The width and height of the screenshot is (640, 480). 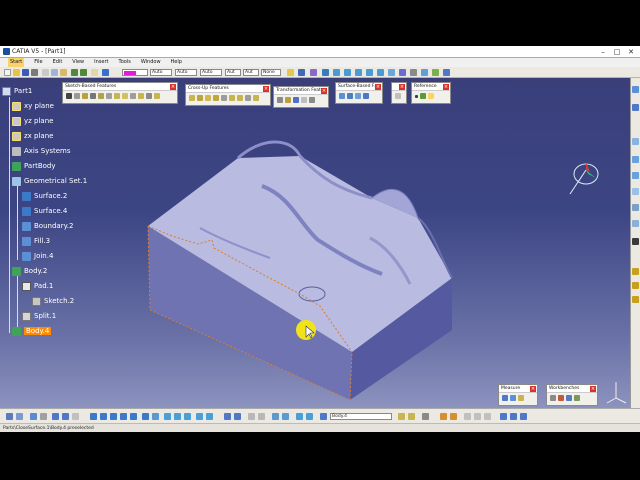 I want to click on menu-insert: Insert, so click(x=101, y=62).